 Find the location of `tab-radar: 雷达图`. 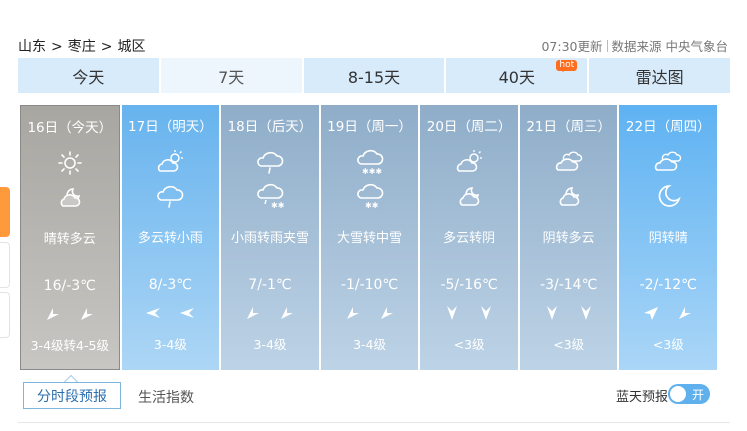

tab-radar: 雷达图 is located at coordinates (659, 75).